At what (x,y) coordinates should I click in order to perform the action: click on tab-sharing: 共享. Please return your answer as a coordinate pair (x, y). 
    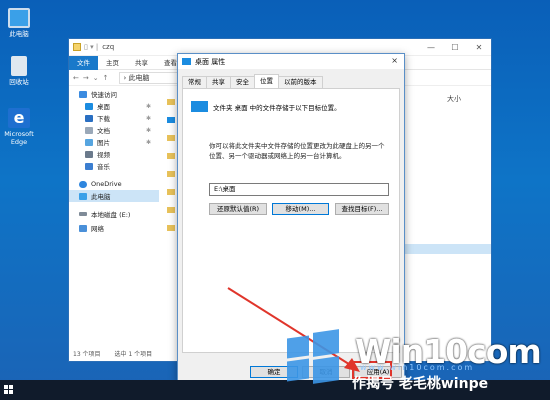
    Looking at the image, I should click on (218, 82).